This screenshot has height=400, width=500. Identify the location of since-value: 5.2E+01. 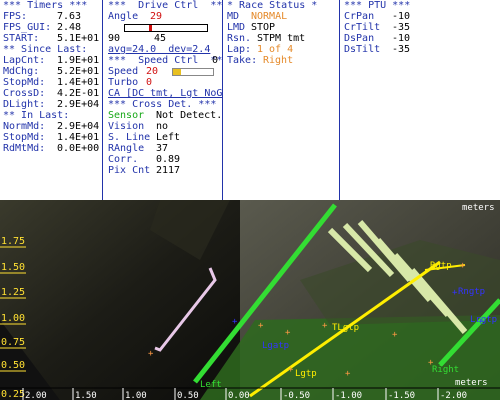
(78, 71).